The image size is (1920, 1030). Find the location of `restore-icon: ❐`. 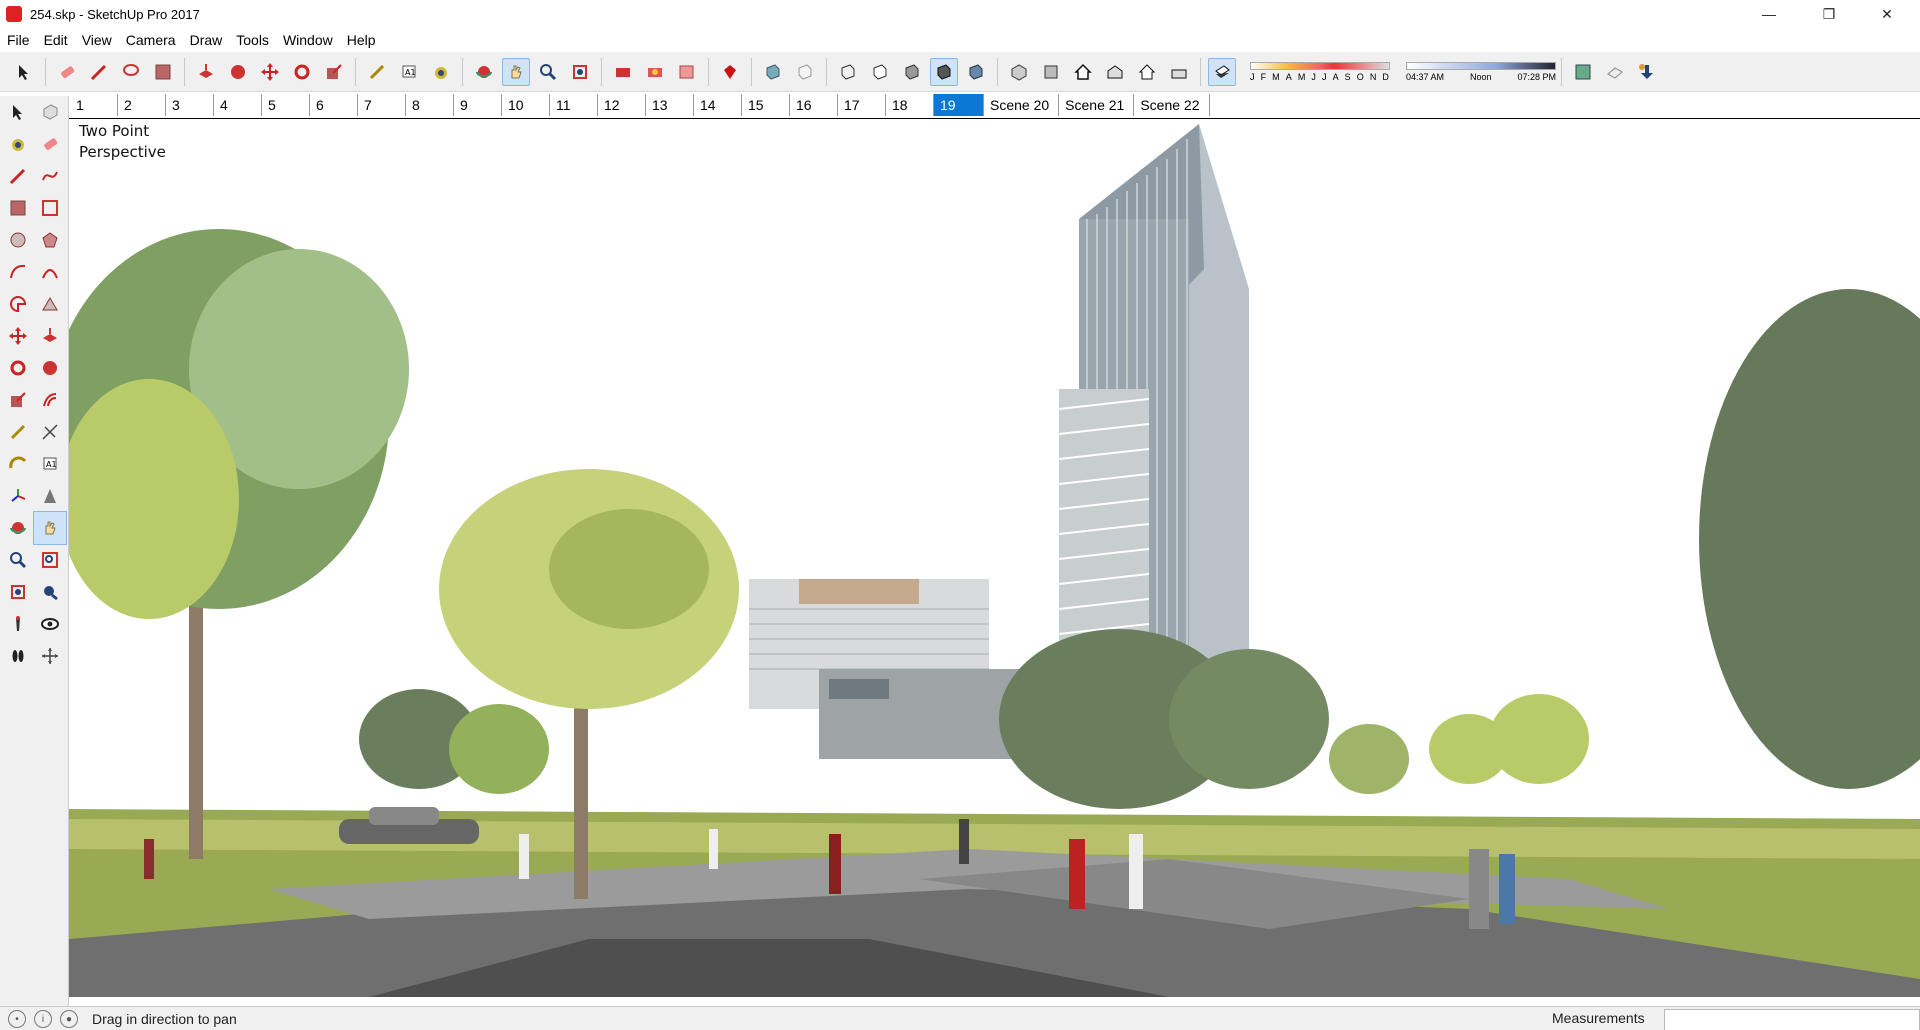

restore-icon: ❐ is located at coordinates (1829, 14).